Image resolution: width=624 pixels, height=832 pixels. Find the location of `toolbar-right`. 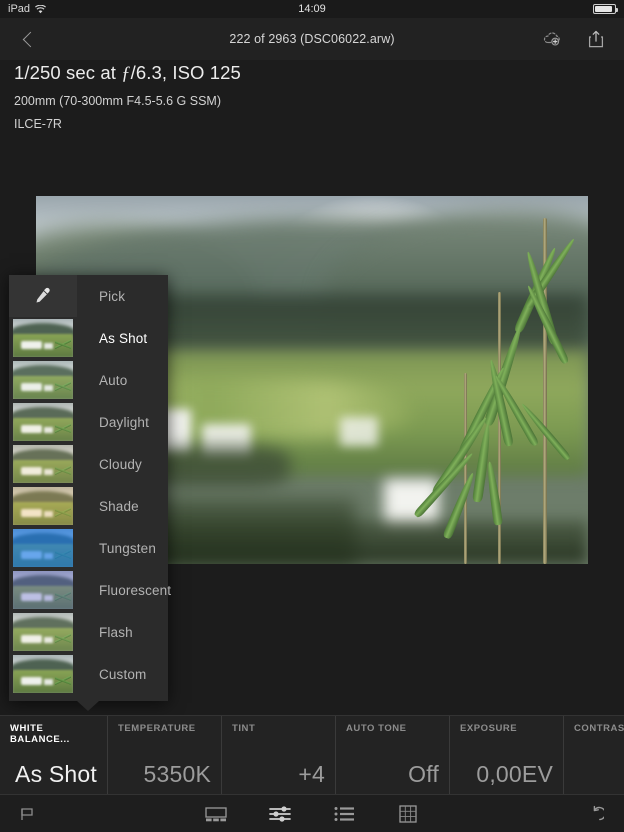

toolbar-right is located at coordinates (603, 814).